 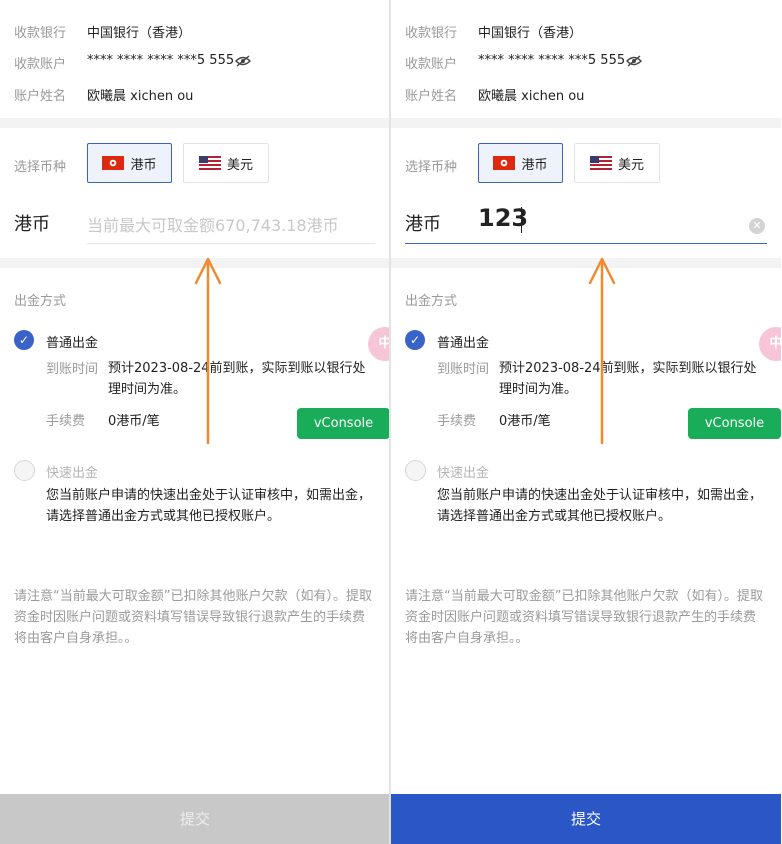 What do you see at coordinates (195, 193) in the screenshot?
I see `amount-card: 选择币种 港币 美元 港币 当前最大可取金额670,743.18港币` at bounding box center [195, 193].